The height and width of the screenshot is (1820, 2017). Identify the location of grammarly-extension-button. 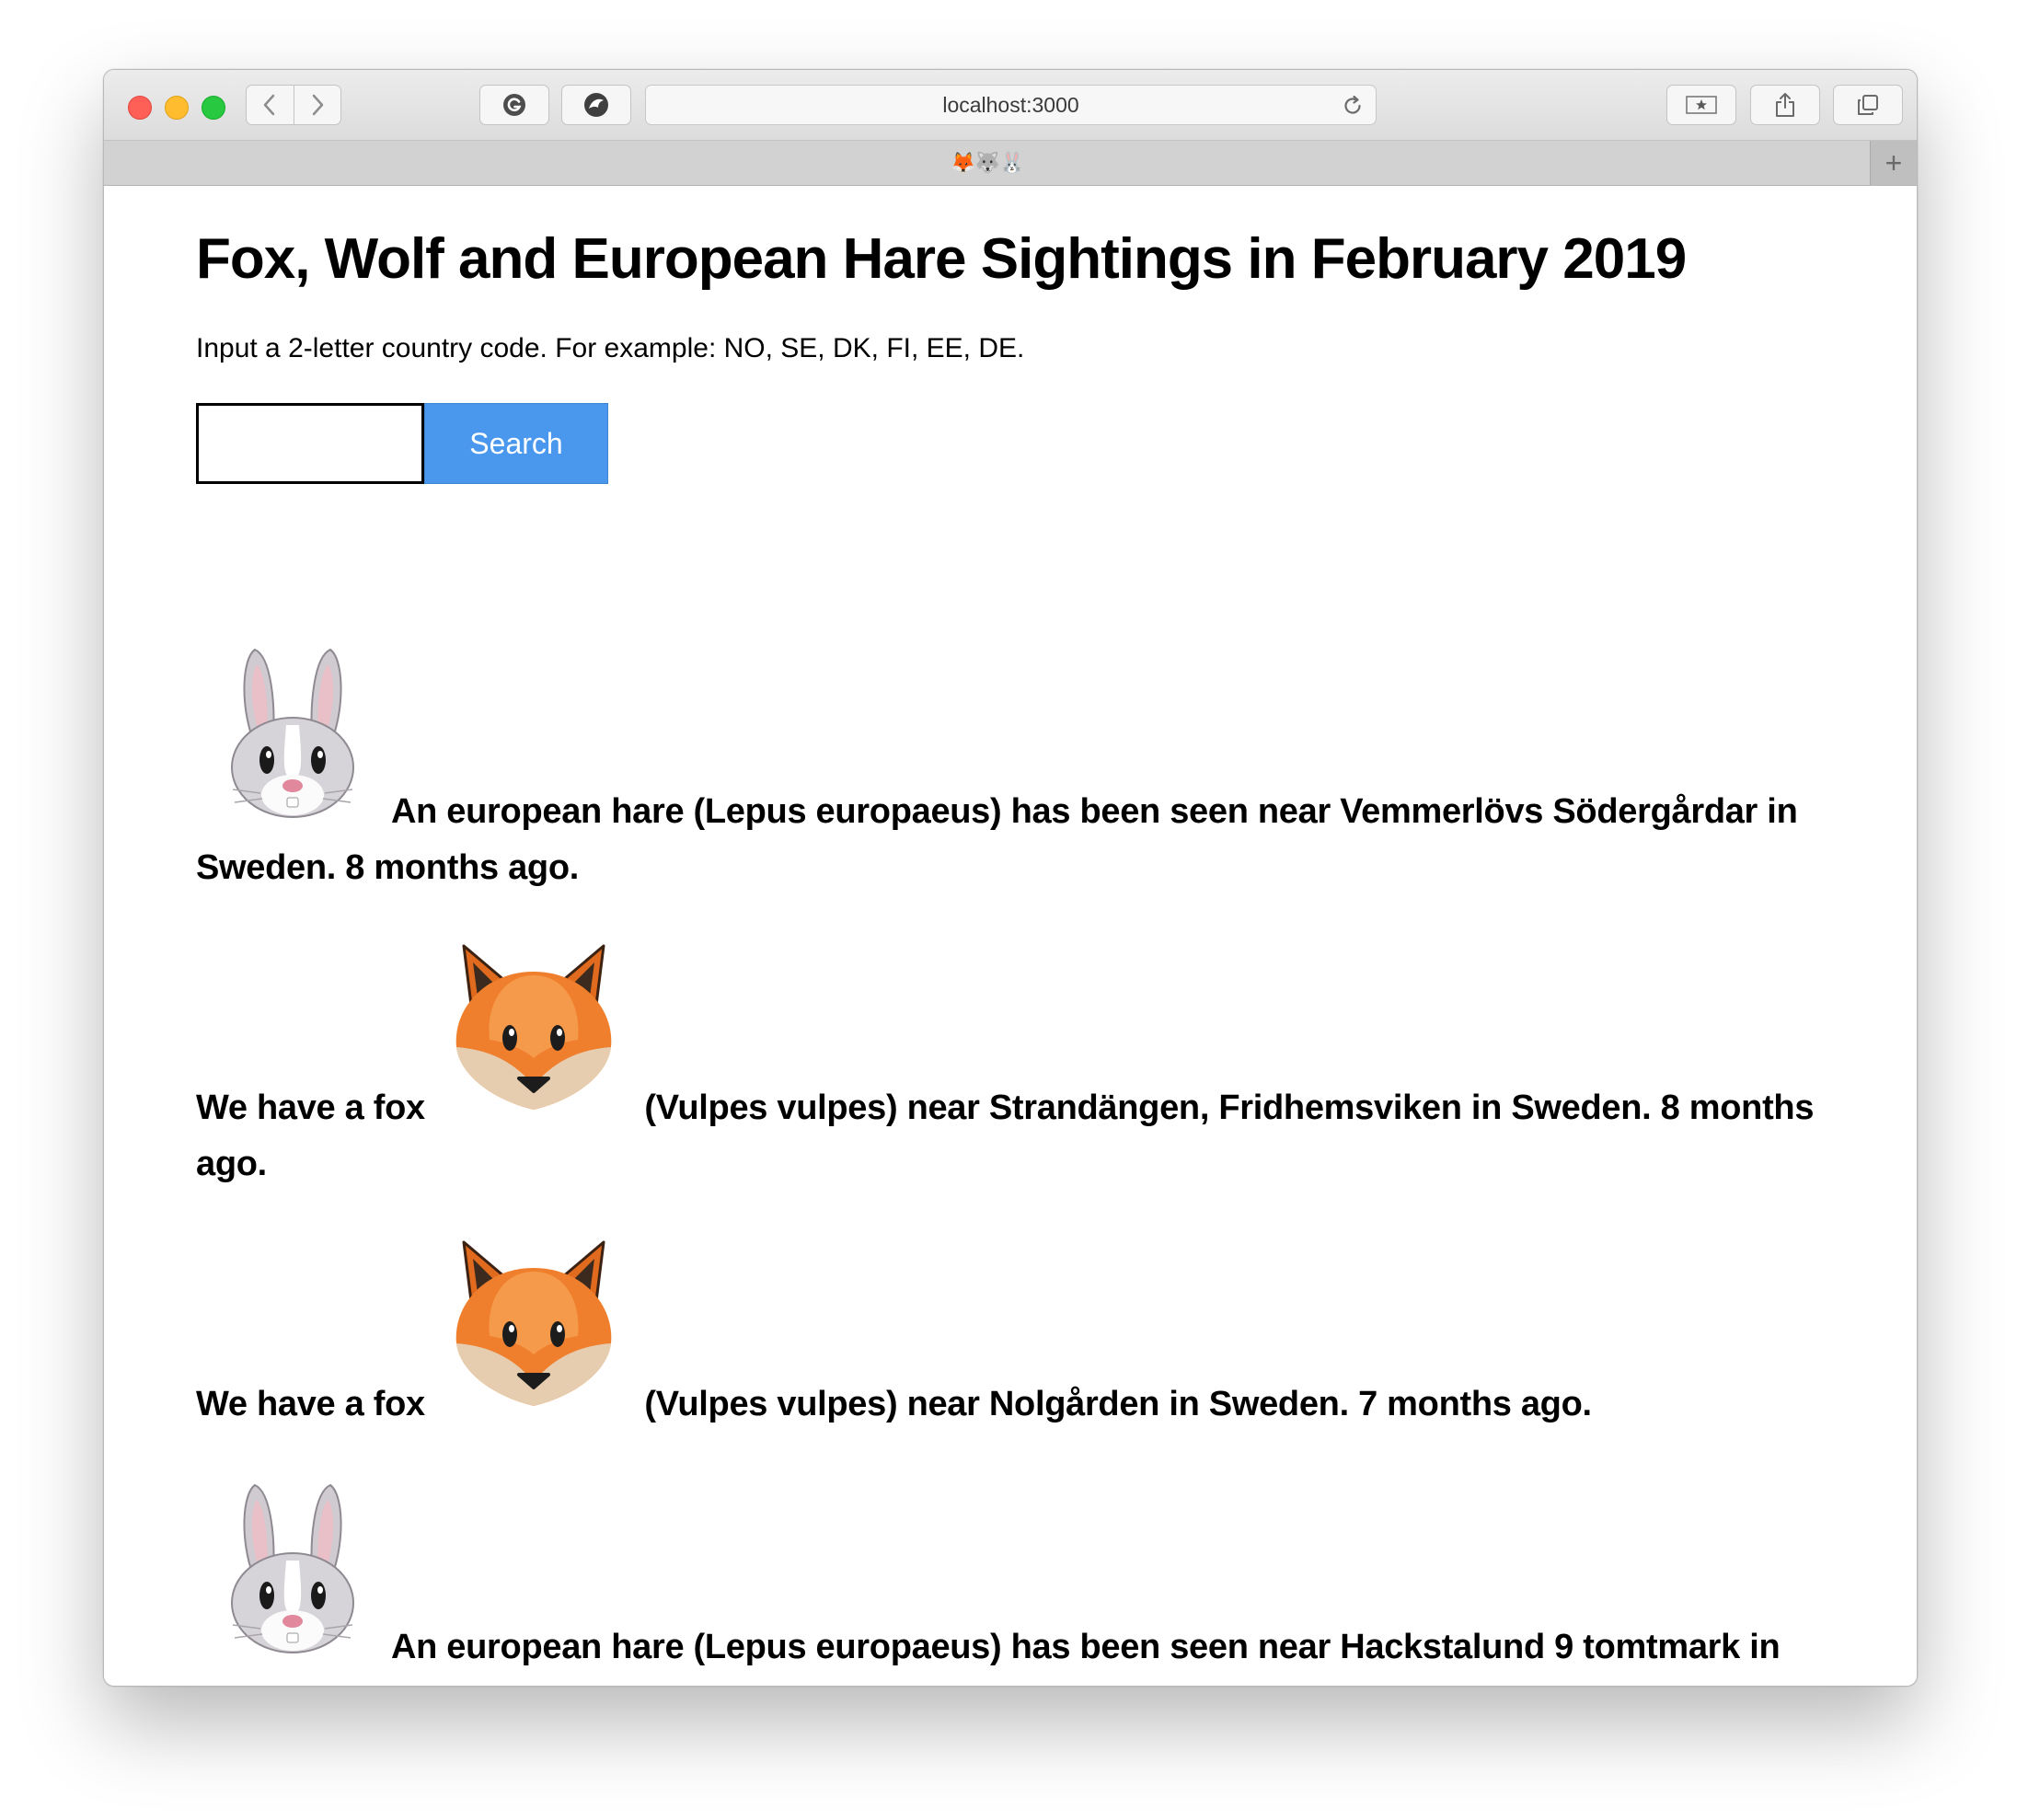
(514, 105).